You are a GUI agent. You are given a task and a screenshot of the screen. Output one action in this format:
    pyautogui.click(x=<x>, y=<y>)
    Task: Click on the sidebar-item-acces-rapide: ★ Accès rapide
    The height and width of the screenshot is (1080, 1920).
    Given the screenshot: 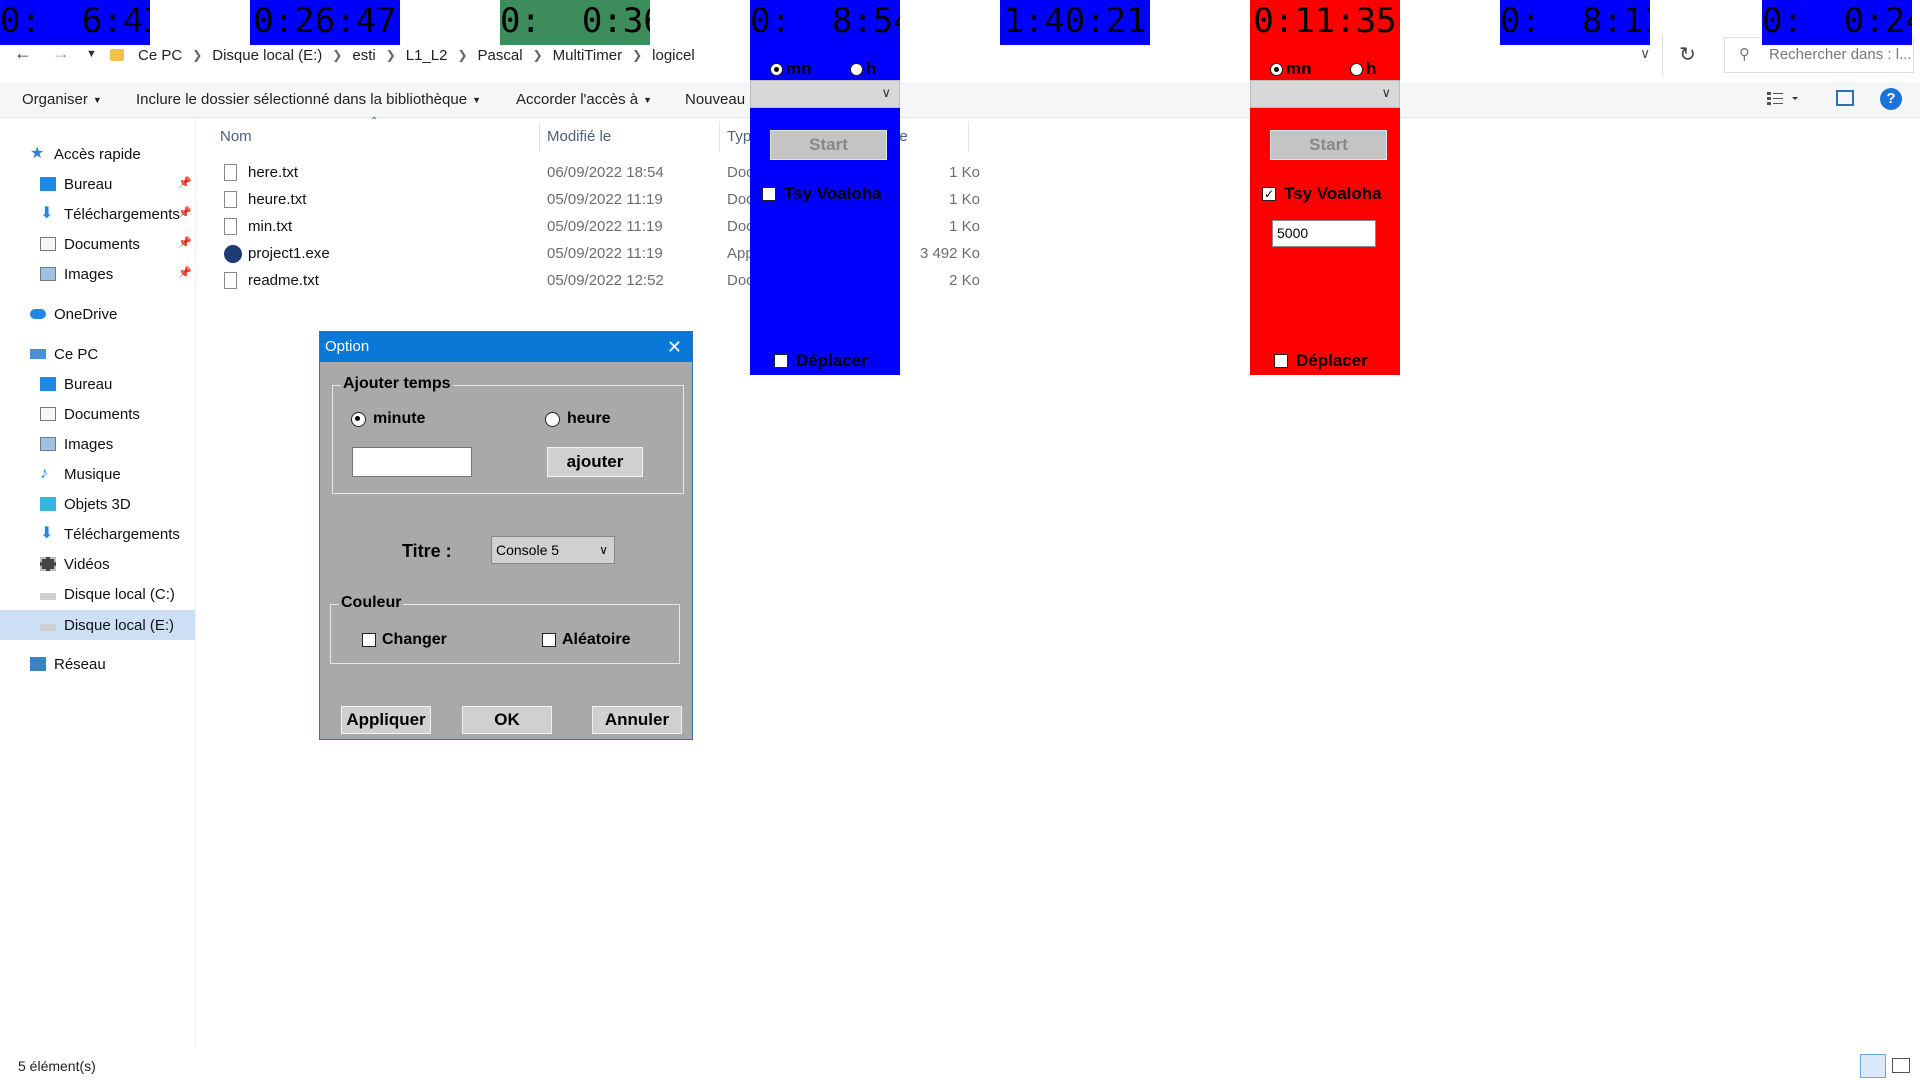 What is the action you would take?
    pyautogui.click(x=85, y=154)
    